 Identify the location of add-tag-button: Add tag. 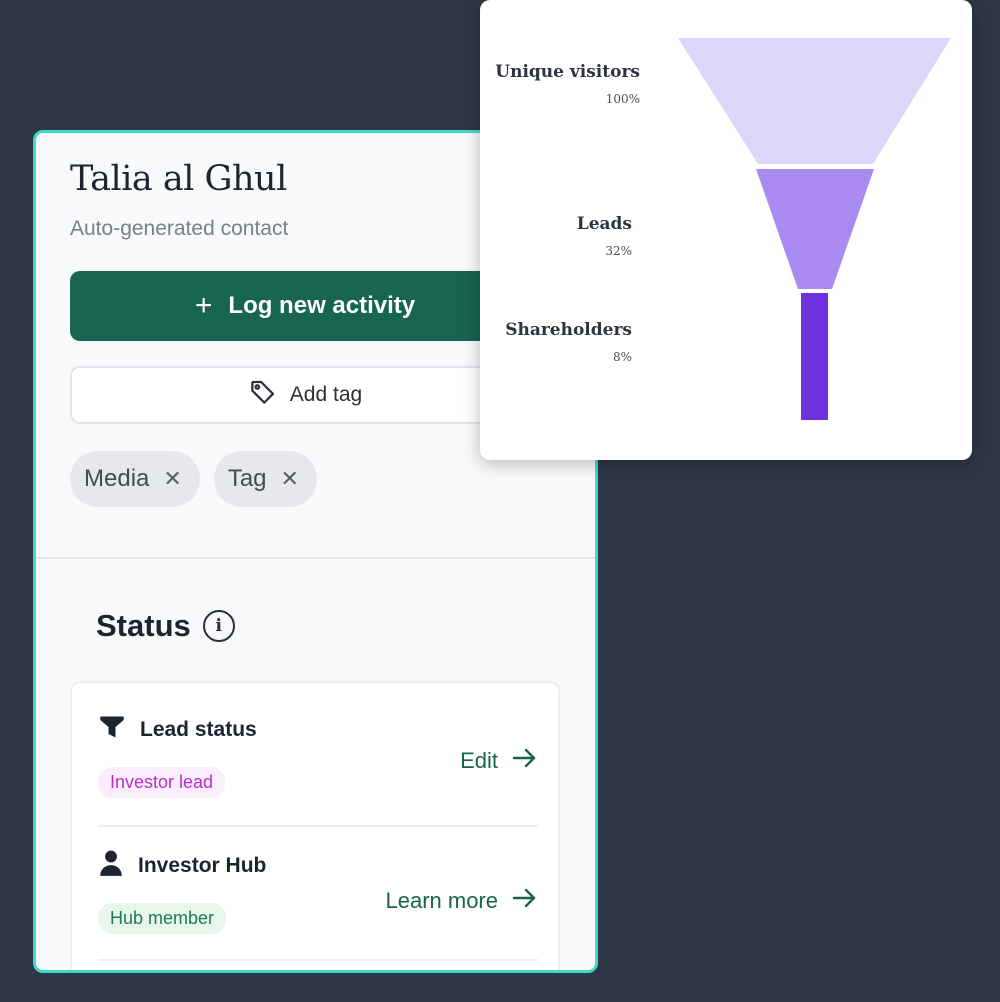
(305, 395).